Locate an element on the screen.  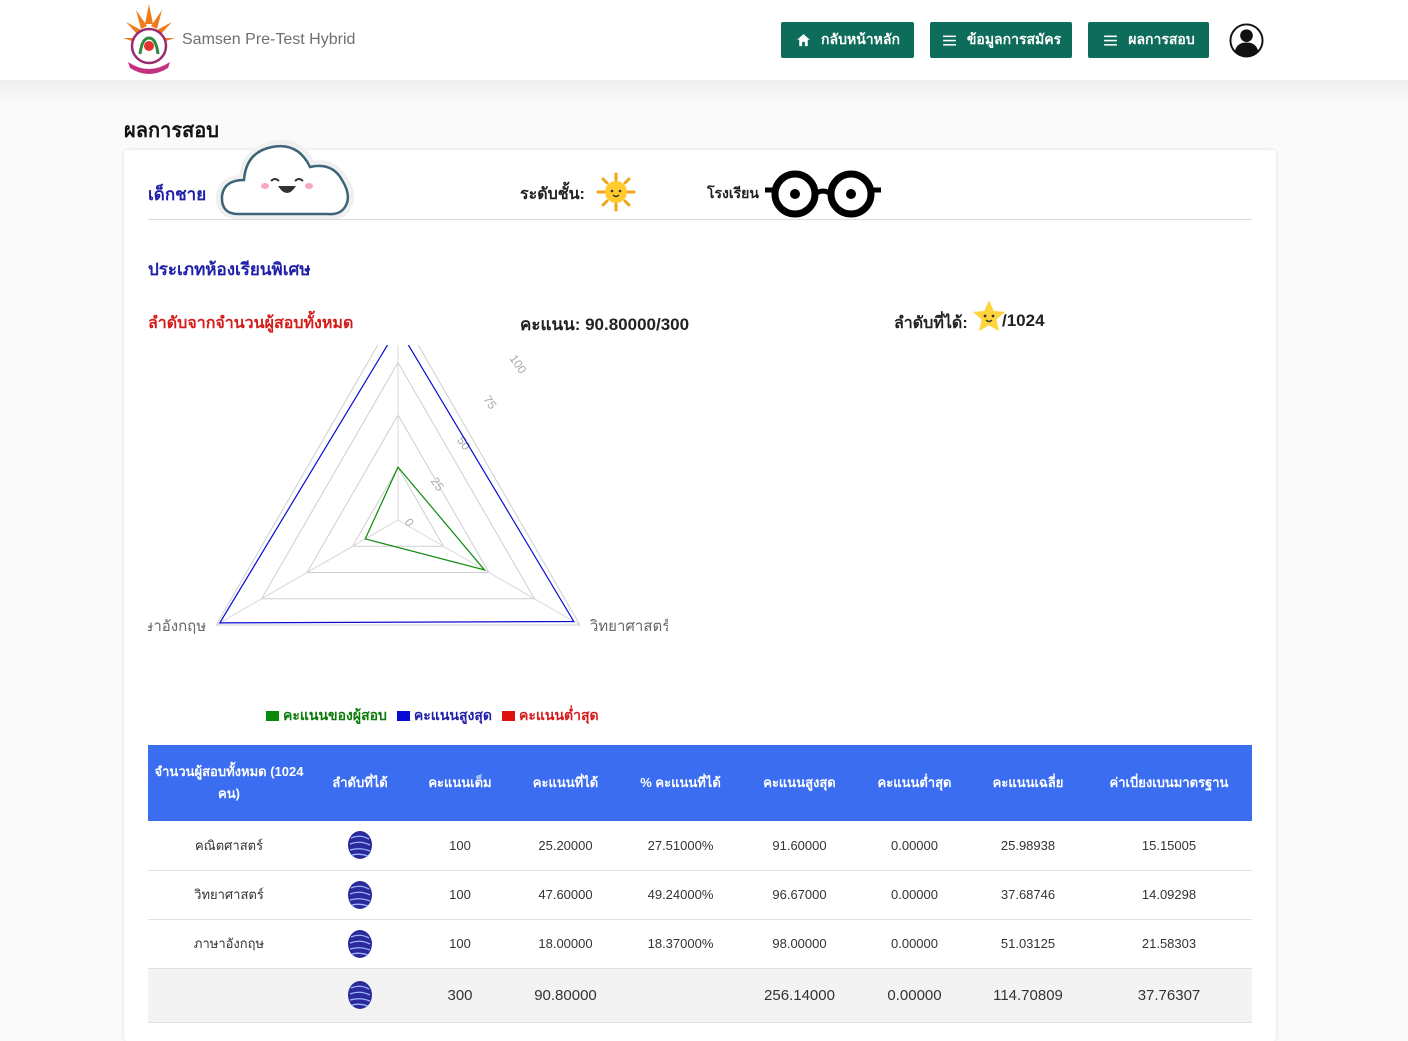
header-score: คะแนนที่ได้ is located at coordinates (565, 783).